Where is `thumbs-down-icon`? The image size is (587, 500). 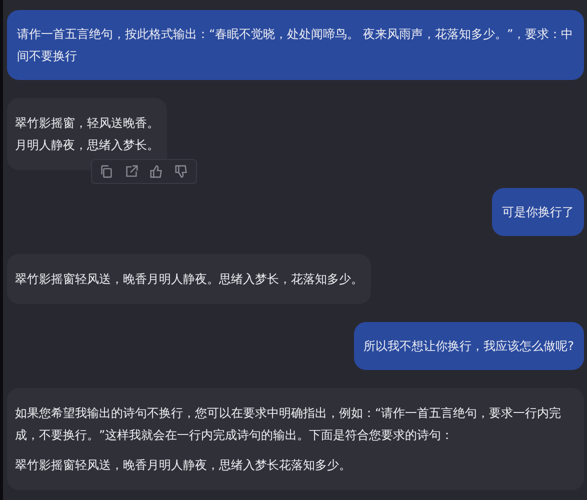 thumbs-down-icon is located at coordinates (181, 171).